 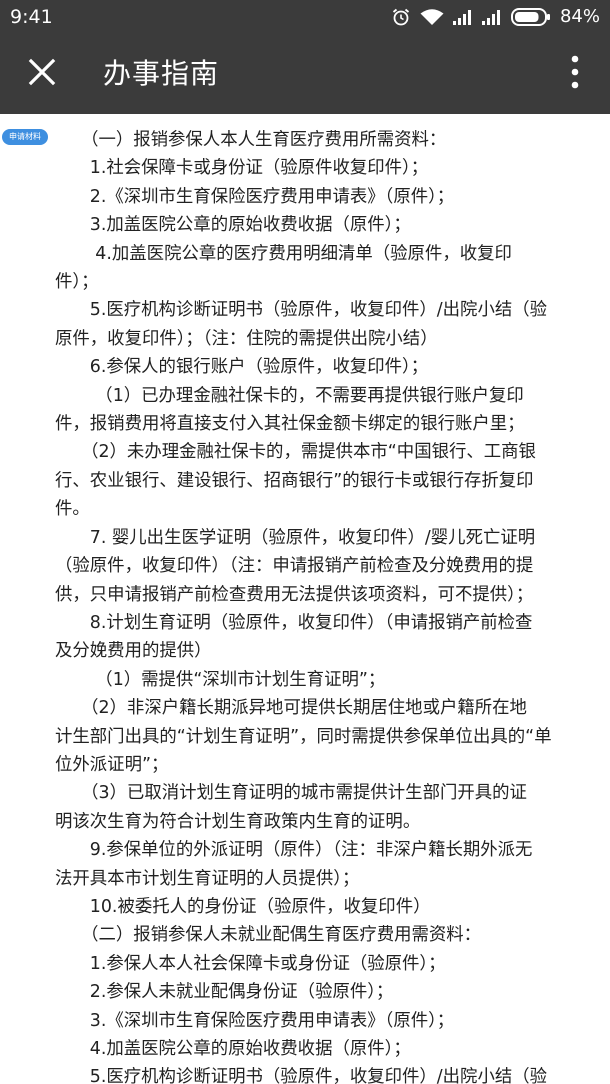 What do you see at coordinates (295, 537) in the screenshot?
I see `text-line: 7. 婴儿出生医学证明（验原件，收复印件）/婴儿死亡证明` at bounding box center [295, 537].